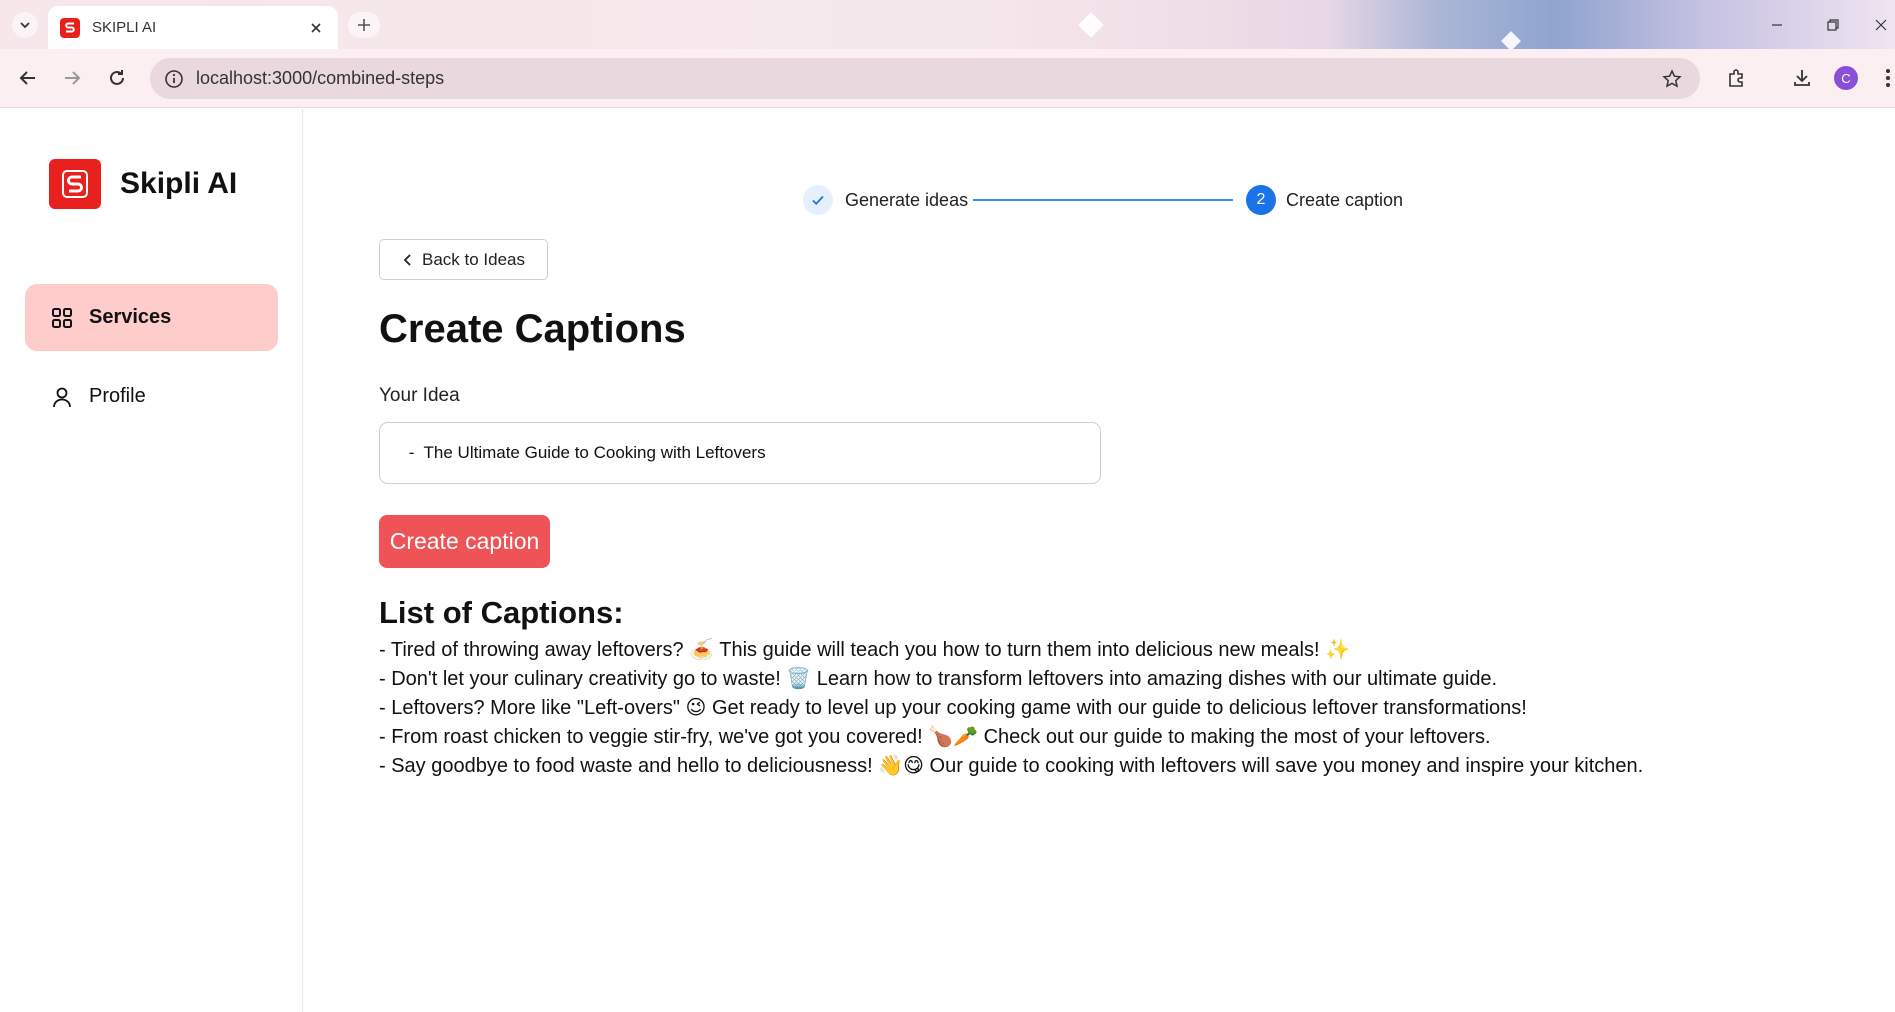  I want to click on step-label-generate-ideas: Generate ideas, so click(907, 200).